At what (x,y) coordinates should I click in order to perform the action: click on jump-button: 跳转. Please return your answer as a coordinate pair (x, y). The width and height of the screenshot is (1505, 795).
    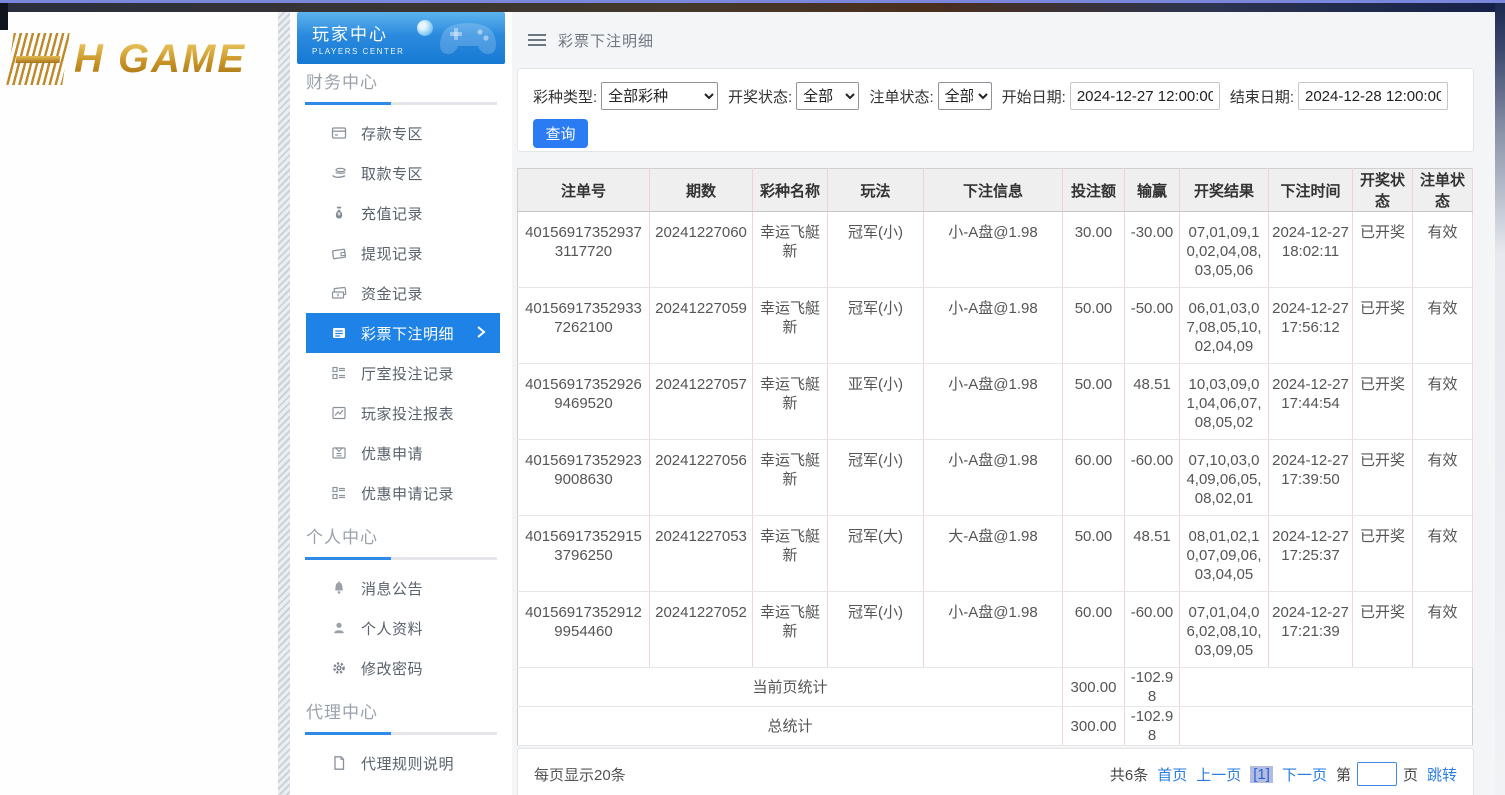
    Looking at the image, I should click on (1442, 774).